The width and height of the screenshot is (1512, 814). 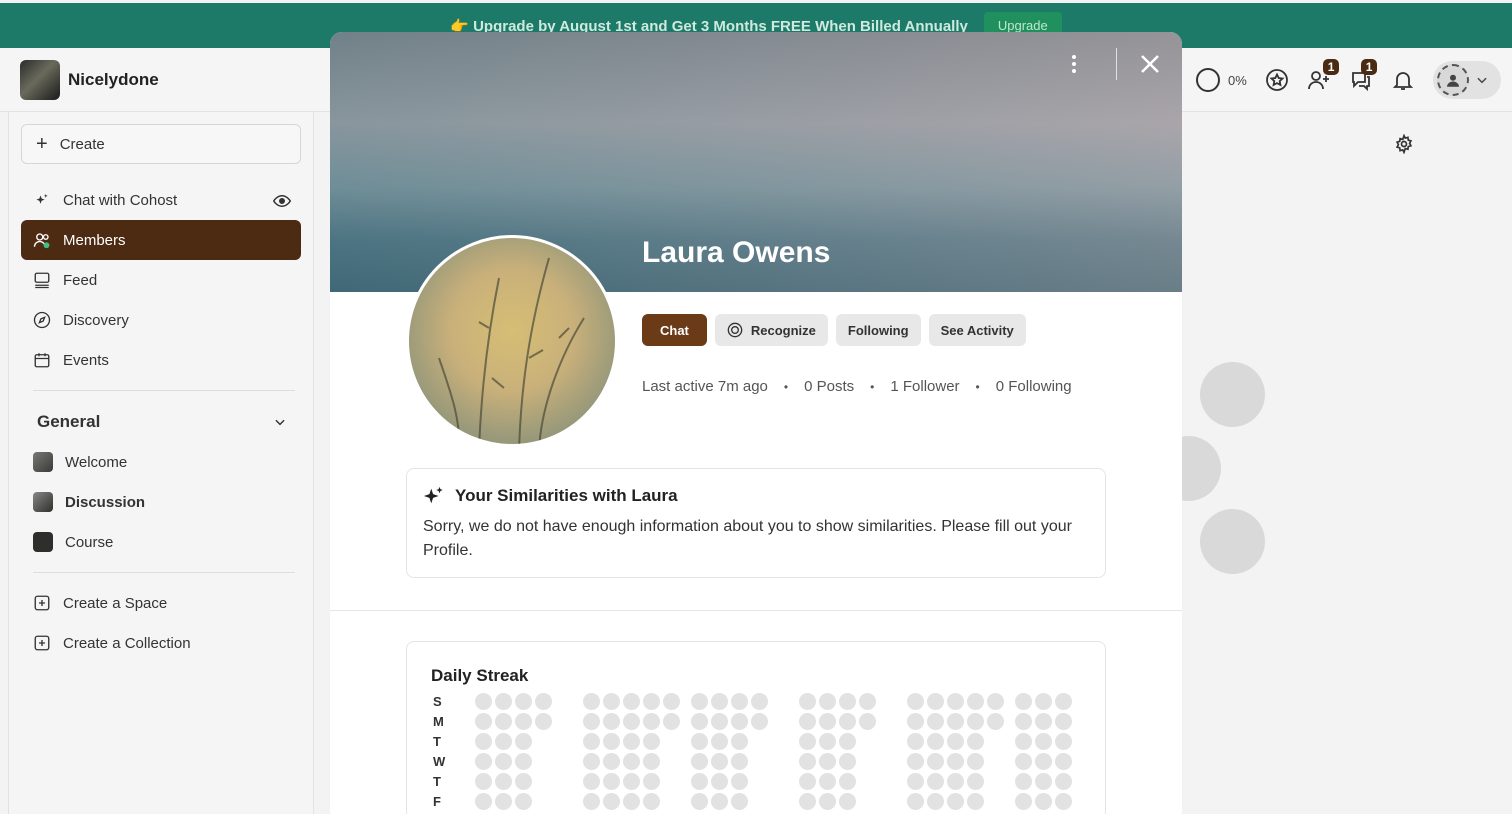 I want to click on star-icon, so click(x=1277, y=80).